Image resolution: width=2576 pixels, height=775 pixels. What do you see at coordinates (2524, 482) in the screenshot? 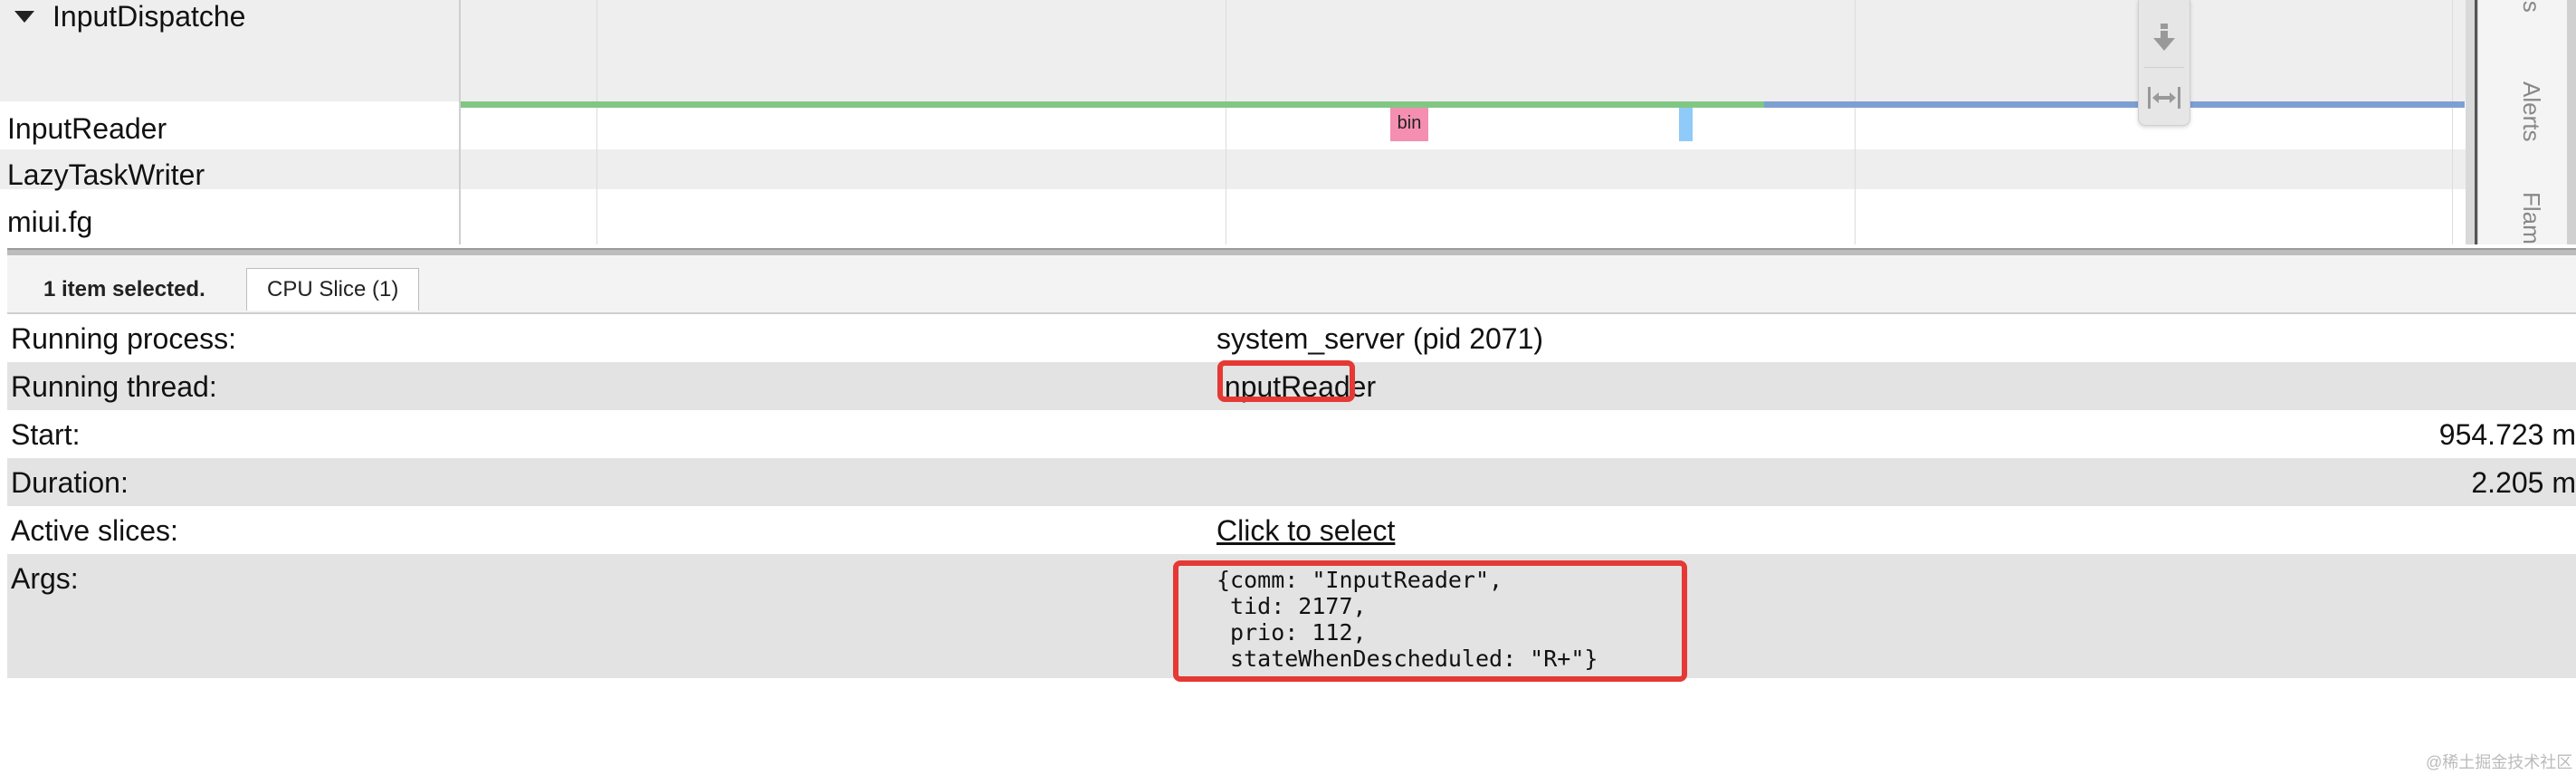
I see `detail-value: 2.205 m` at bounding box center [2524, 482].